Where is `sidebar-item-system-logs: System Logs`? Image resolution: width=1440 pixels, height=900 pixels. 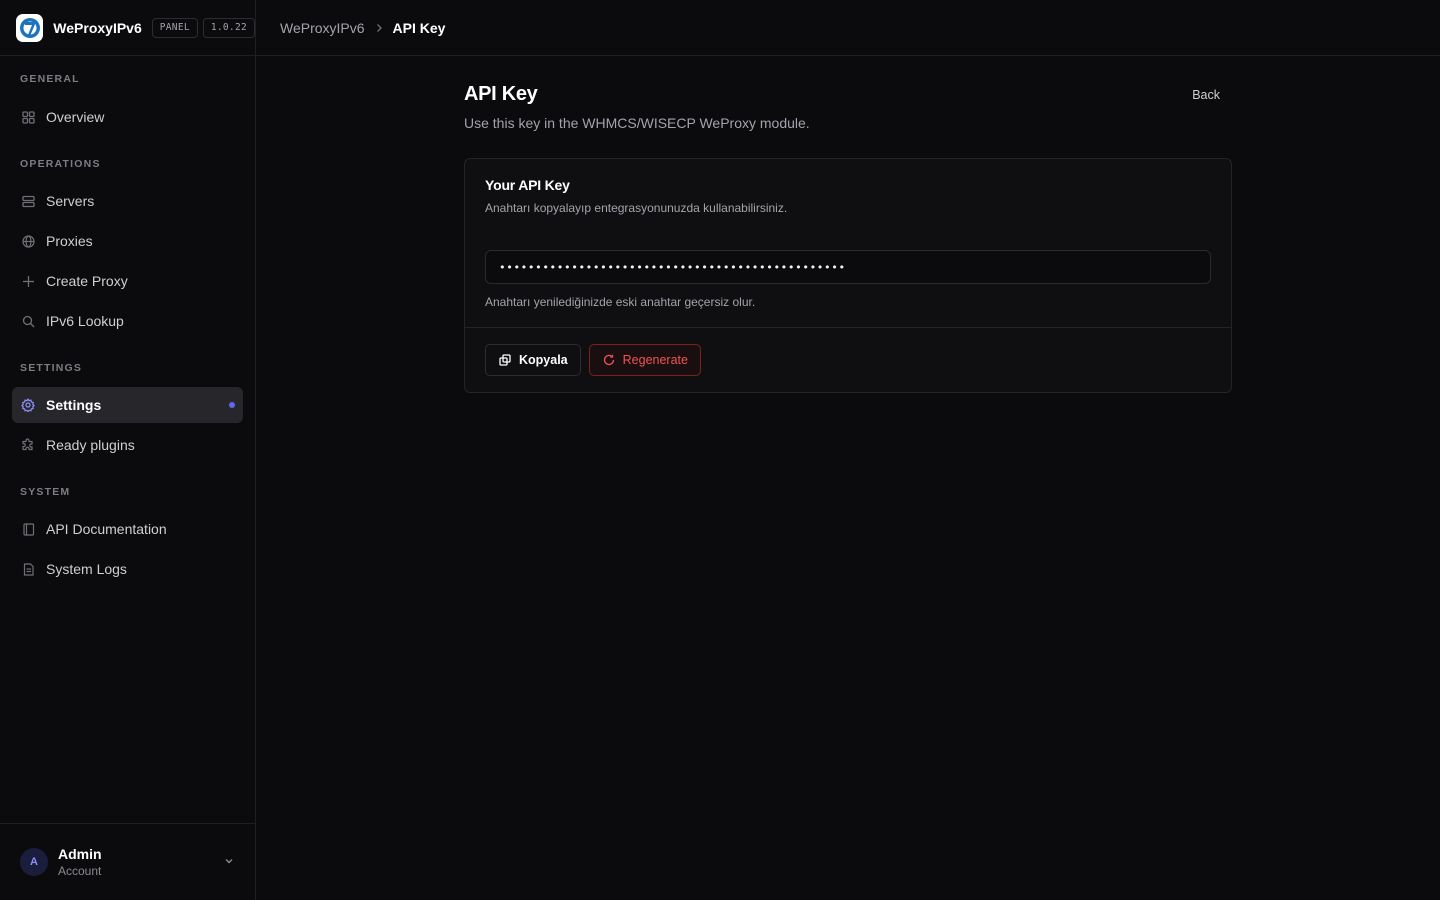
sidebar-item-system-logs: System Logs is located at coordinates (127, 569).